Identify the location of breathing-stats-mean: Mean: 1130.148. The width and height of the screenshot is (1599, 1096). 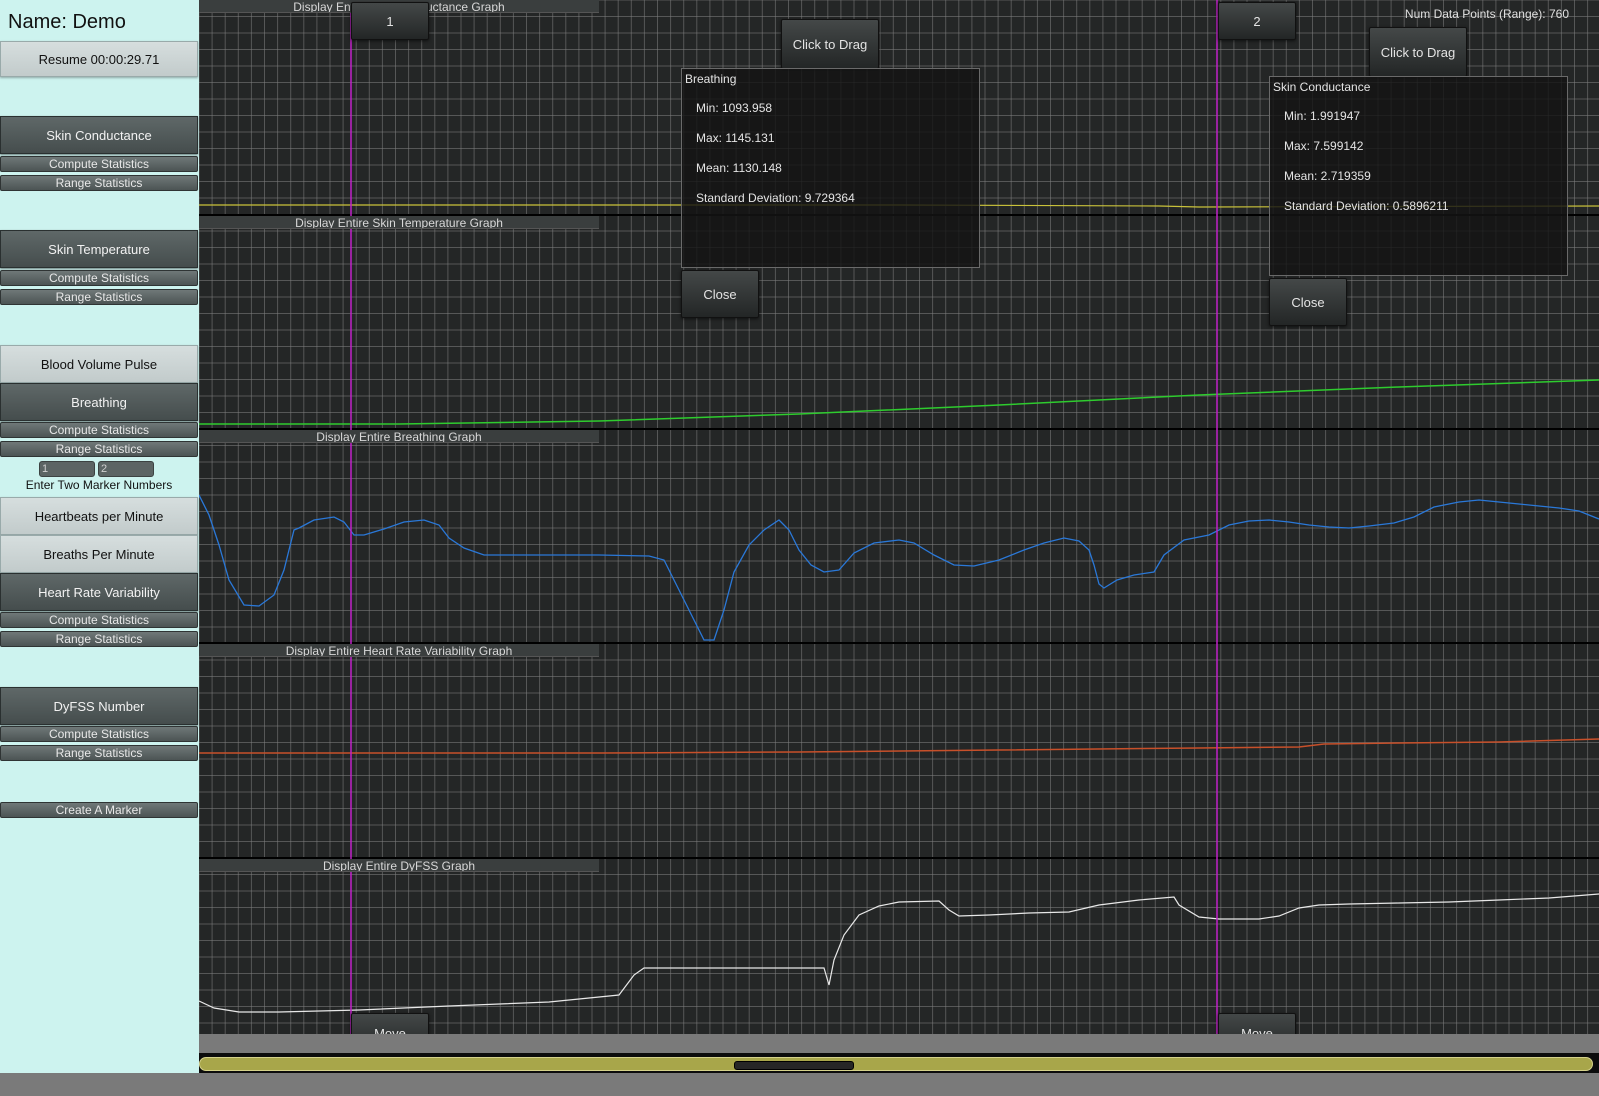
(739, 168).